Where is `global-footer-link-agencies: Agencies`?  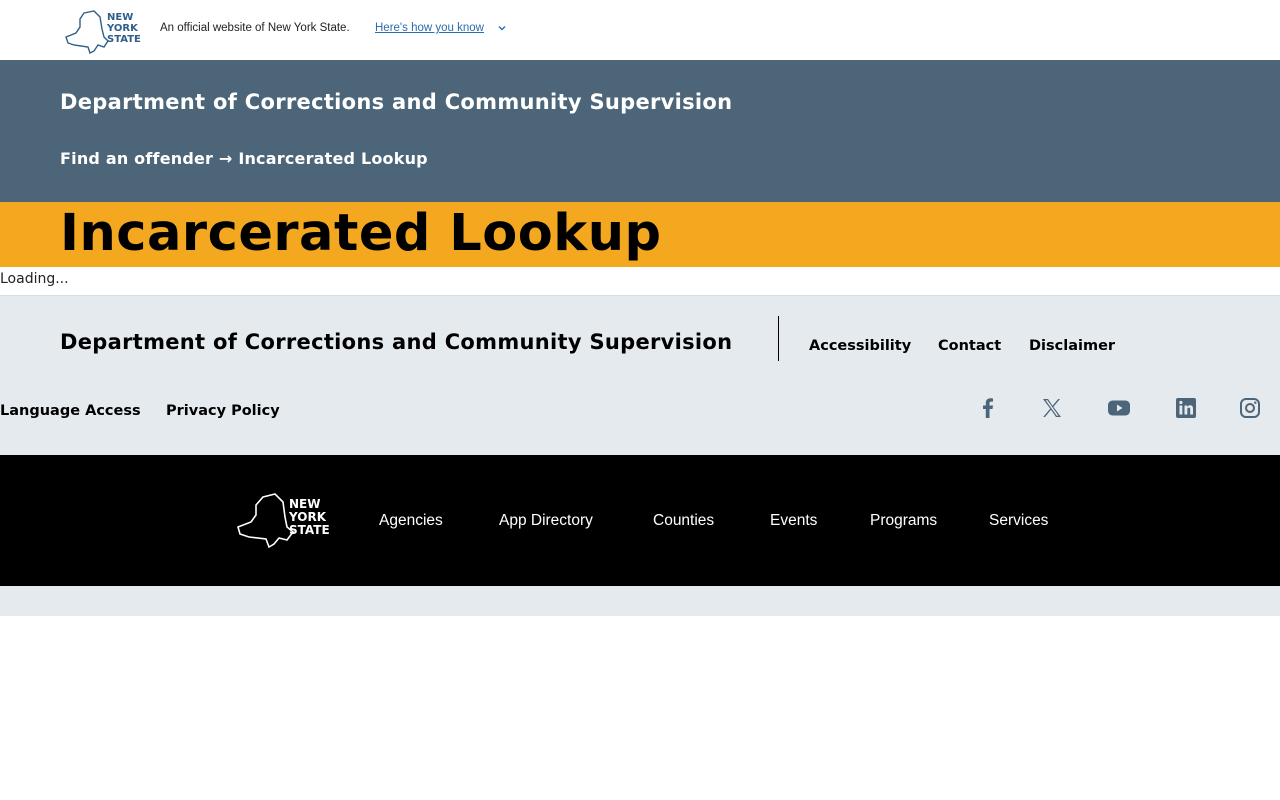 global-footer-link-agencies: Agencies is located at coordinates (411, 521).